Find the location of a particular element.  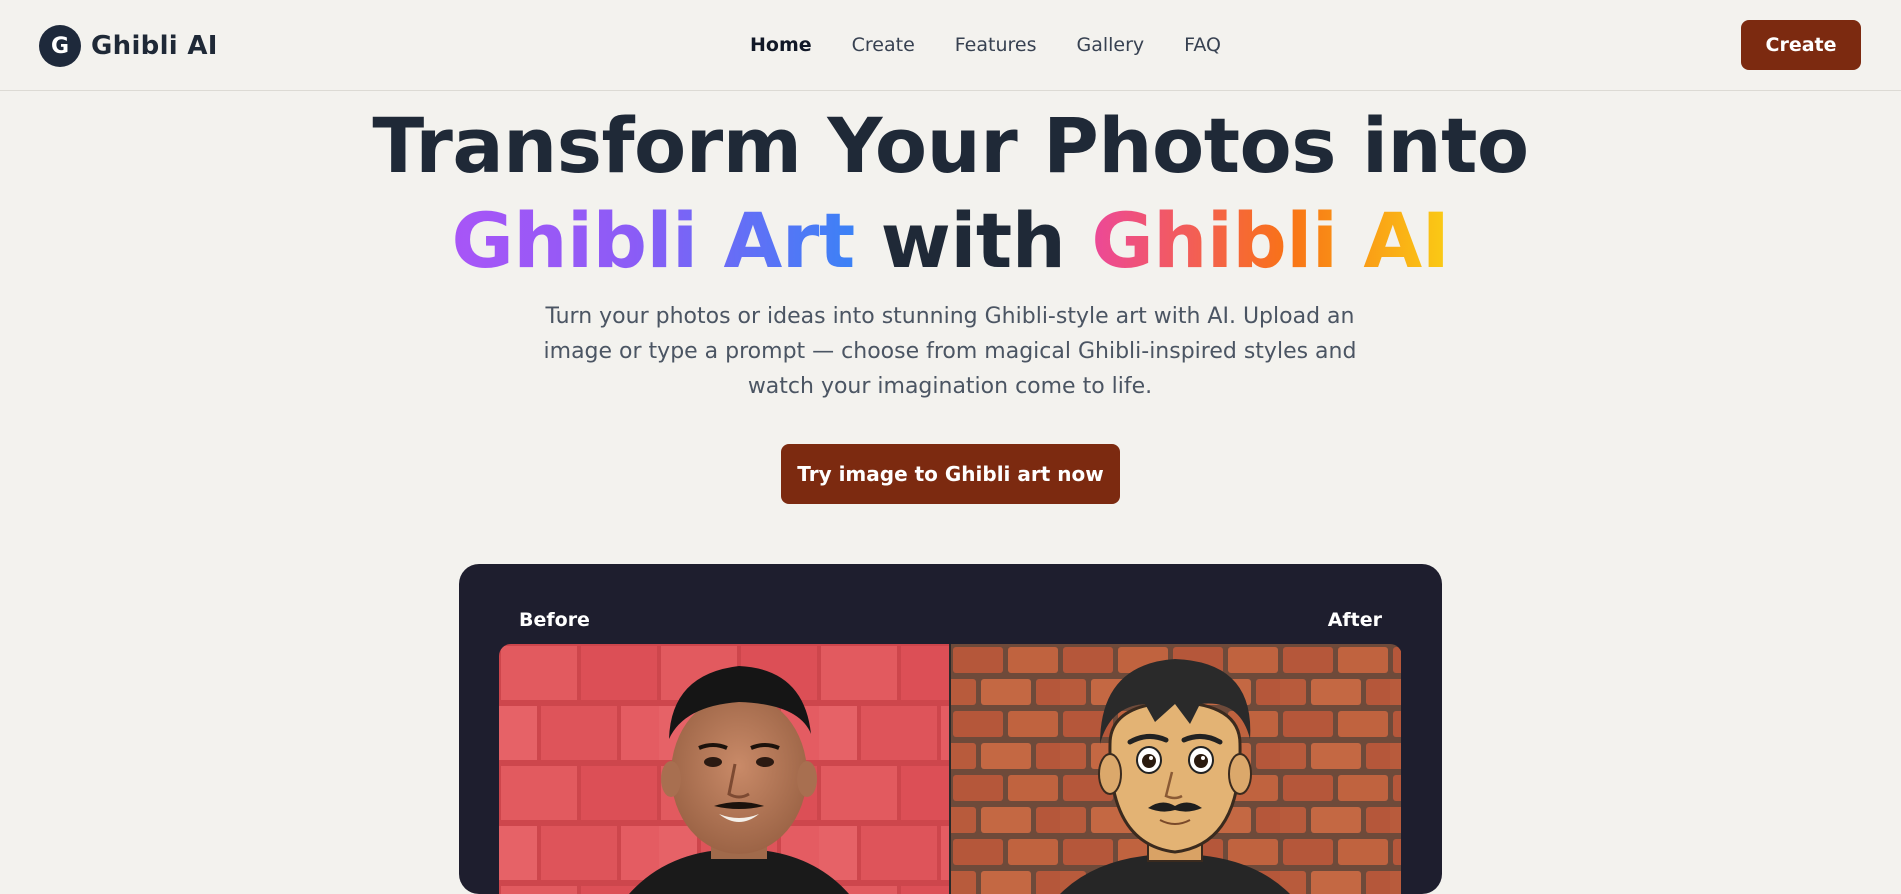

nav-item-faq: FAQ is located at coordinates (1202, 45).